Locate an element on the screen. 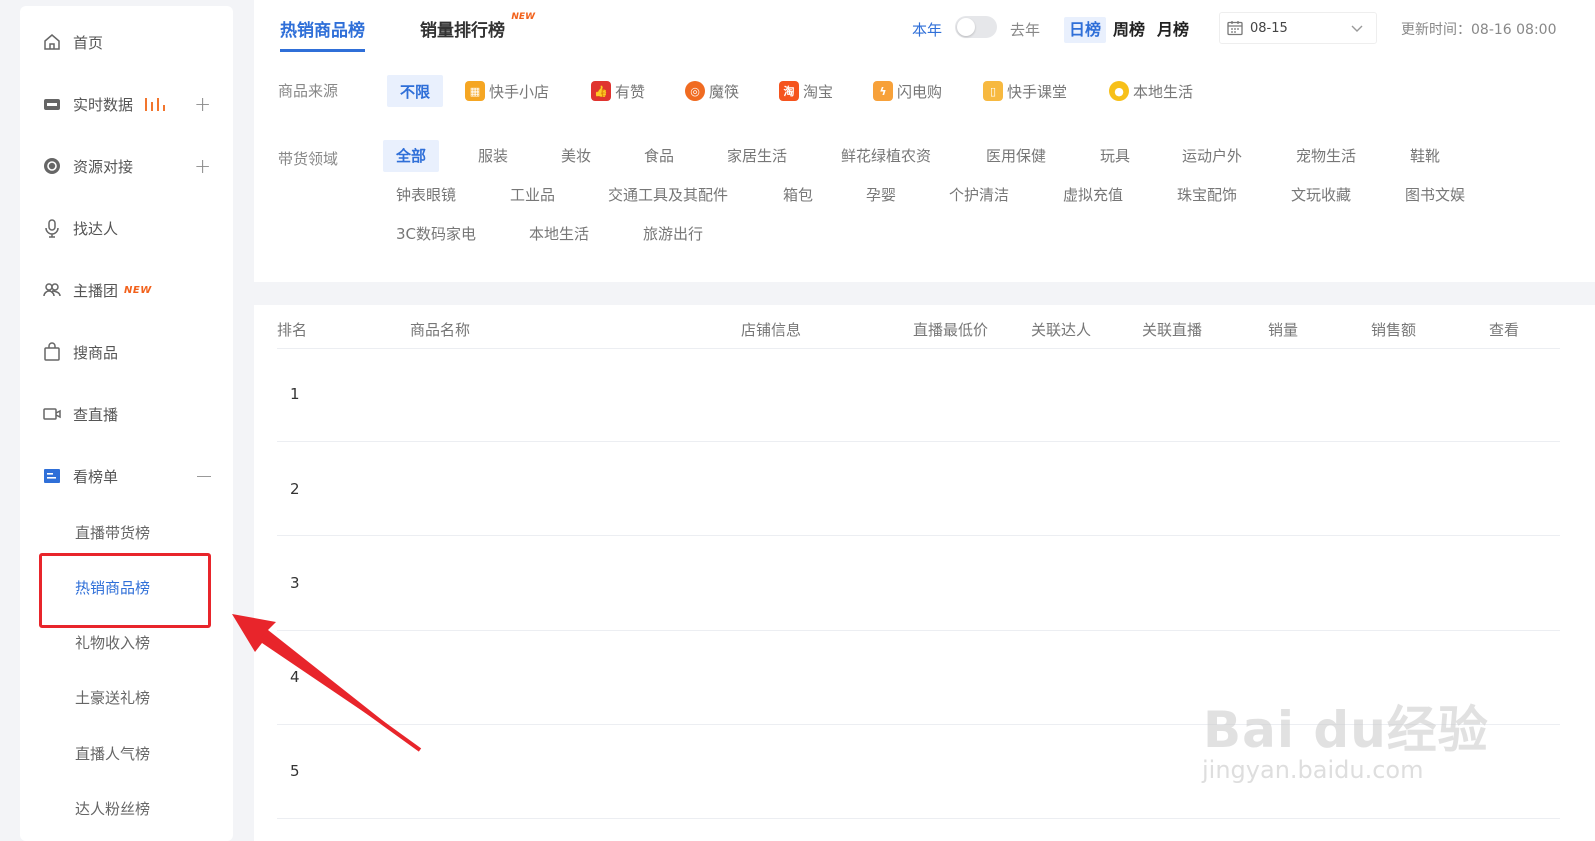  tab-sales-ranking: 销量排行榜 NEW is located at coordinates (477, 26).